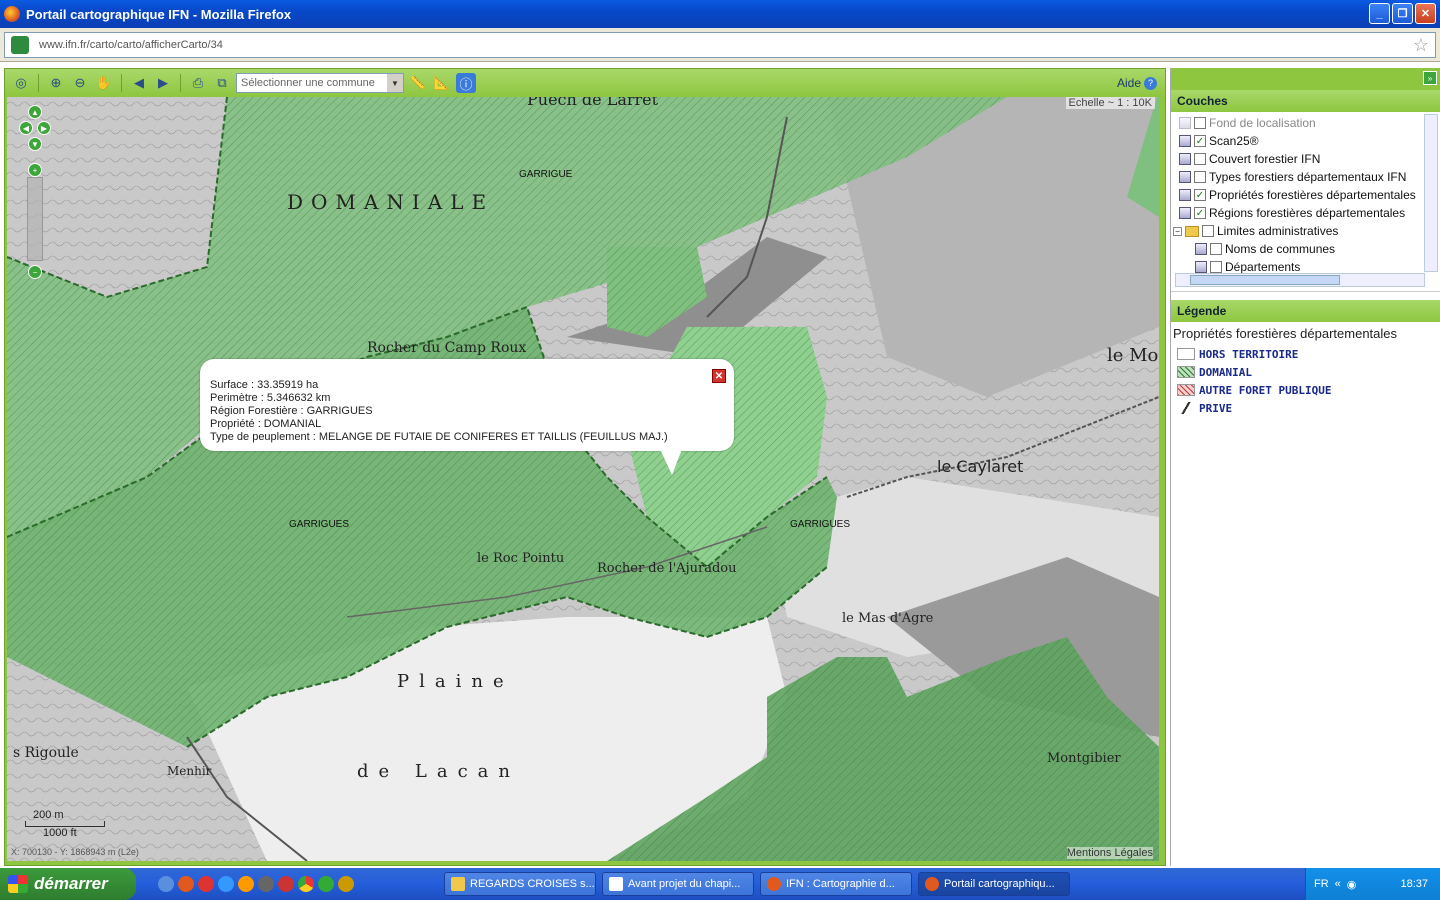 This screenshot has width=1440, height=900. What do you see at coordinates (1309, 159) in the screenshot?
I see `layer-couvert-forestier: Couvert forestier IFN` at bounding box center [1309, 159].